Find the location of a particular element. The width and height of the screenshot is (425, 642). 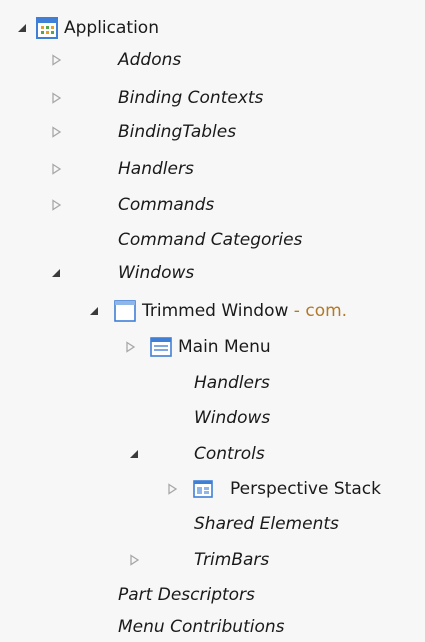

tree-node-label: BindingTables is located at coordinates (177, 132).